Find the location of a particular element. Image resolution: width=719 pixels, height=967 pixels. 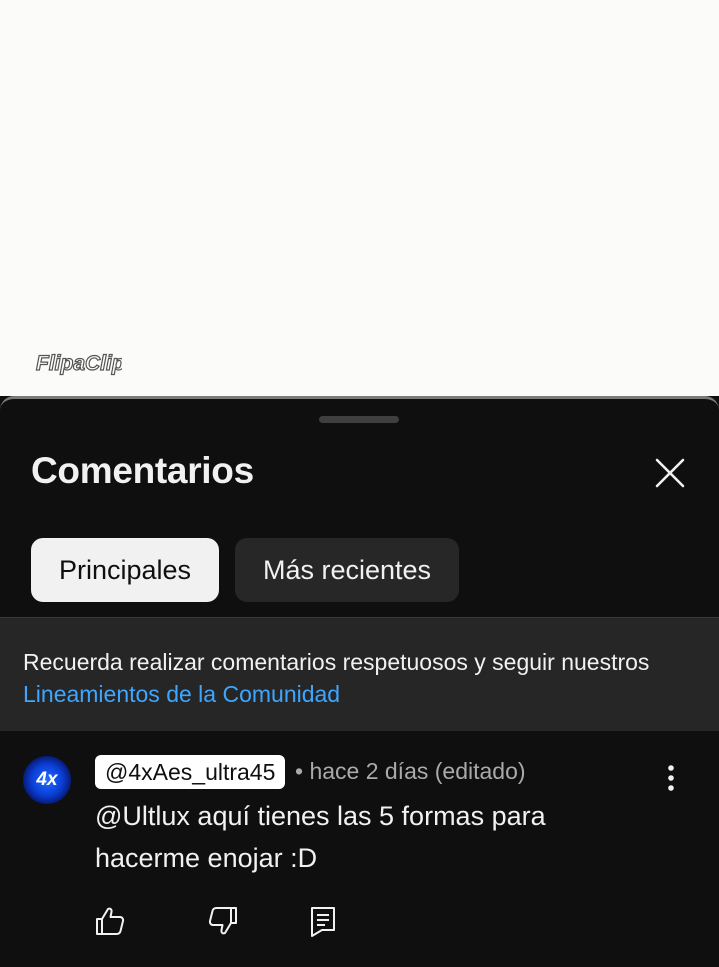

flipaclip-watermark: FlipaClip is located at coordinates (78, 363).